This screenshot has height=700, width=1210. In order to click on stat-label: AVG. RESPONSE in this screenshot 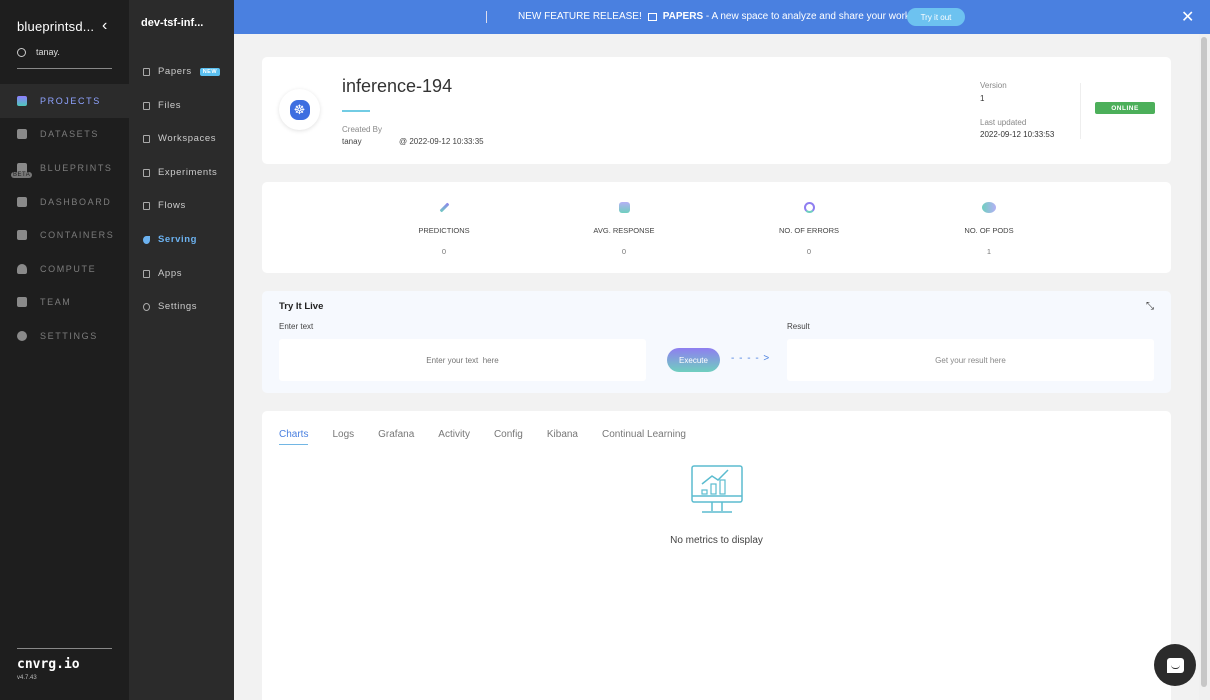, I will do `click(624, 230)`.